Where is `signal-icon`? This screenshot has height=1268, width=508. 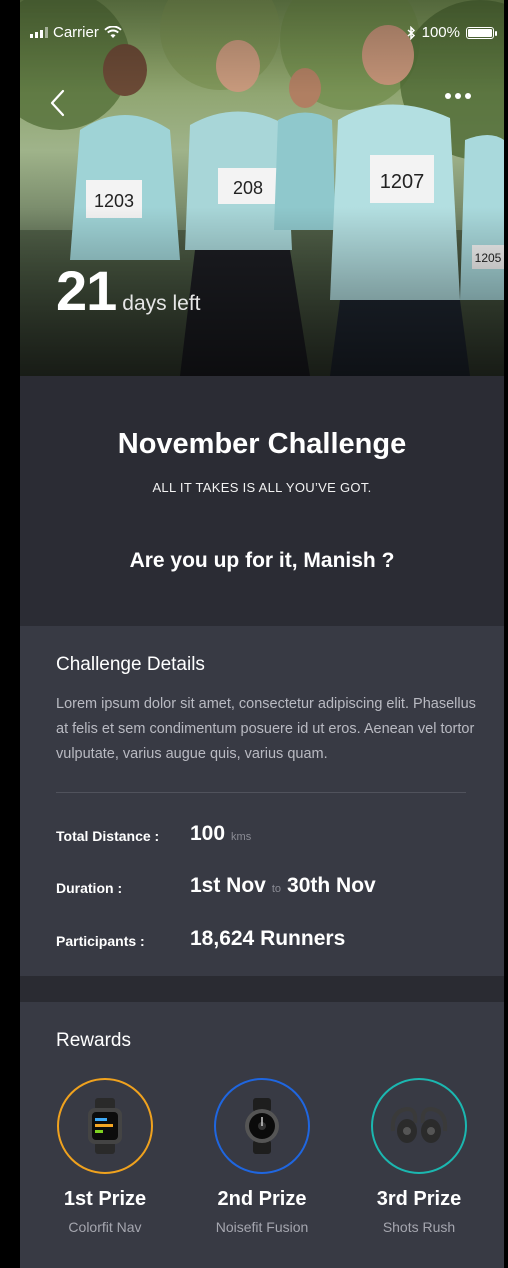 signal-icon is located at coordinates (39, 32).